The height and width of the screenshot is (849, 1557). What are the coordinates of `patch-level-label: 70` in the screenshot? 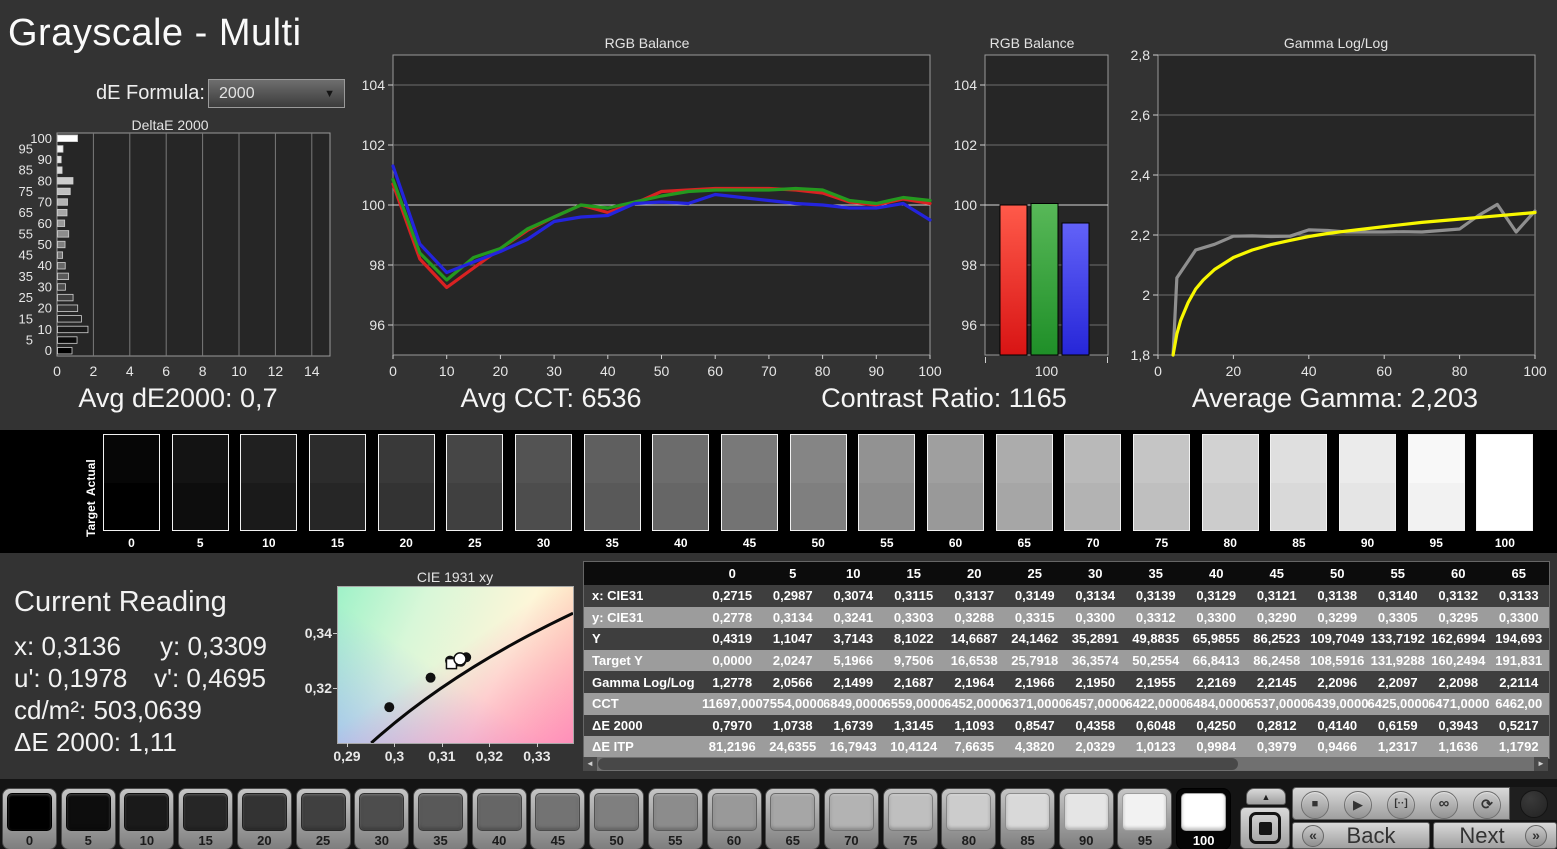 It's located at (851, 840).